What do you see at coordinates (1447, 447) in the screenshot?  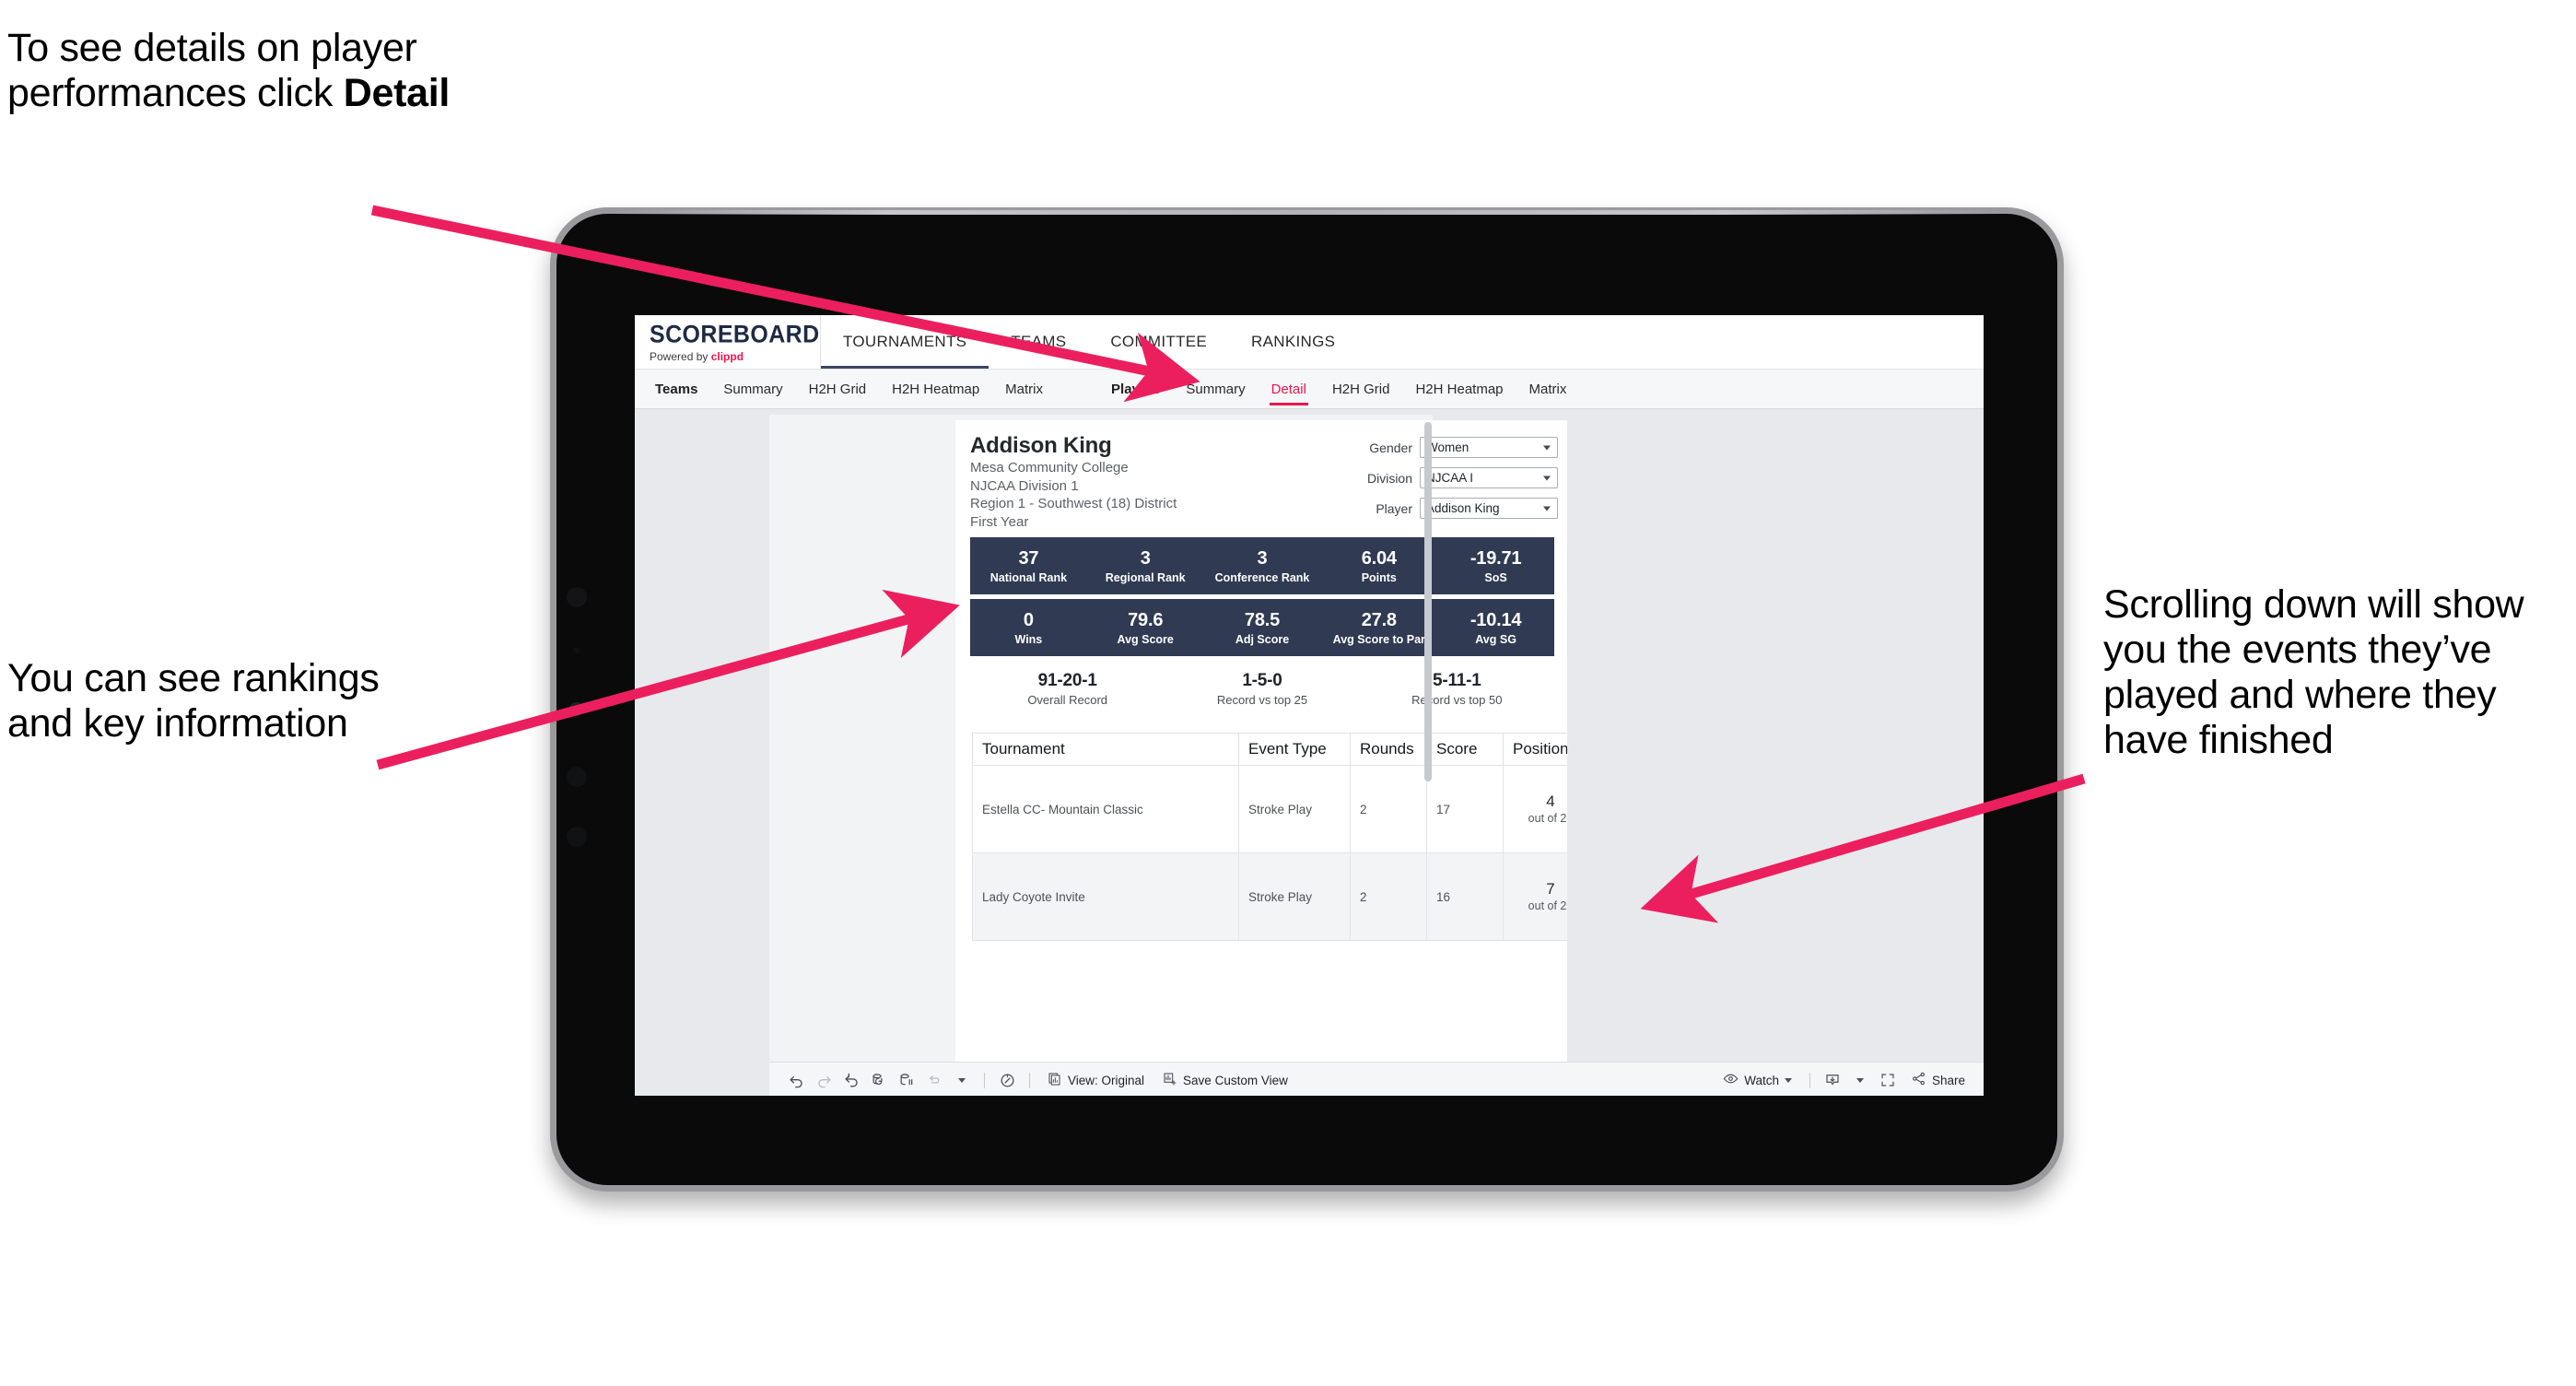 I see `filter-value-gender: Women` at bounding box center [1447, 447].